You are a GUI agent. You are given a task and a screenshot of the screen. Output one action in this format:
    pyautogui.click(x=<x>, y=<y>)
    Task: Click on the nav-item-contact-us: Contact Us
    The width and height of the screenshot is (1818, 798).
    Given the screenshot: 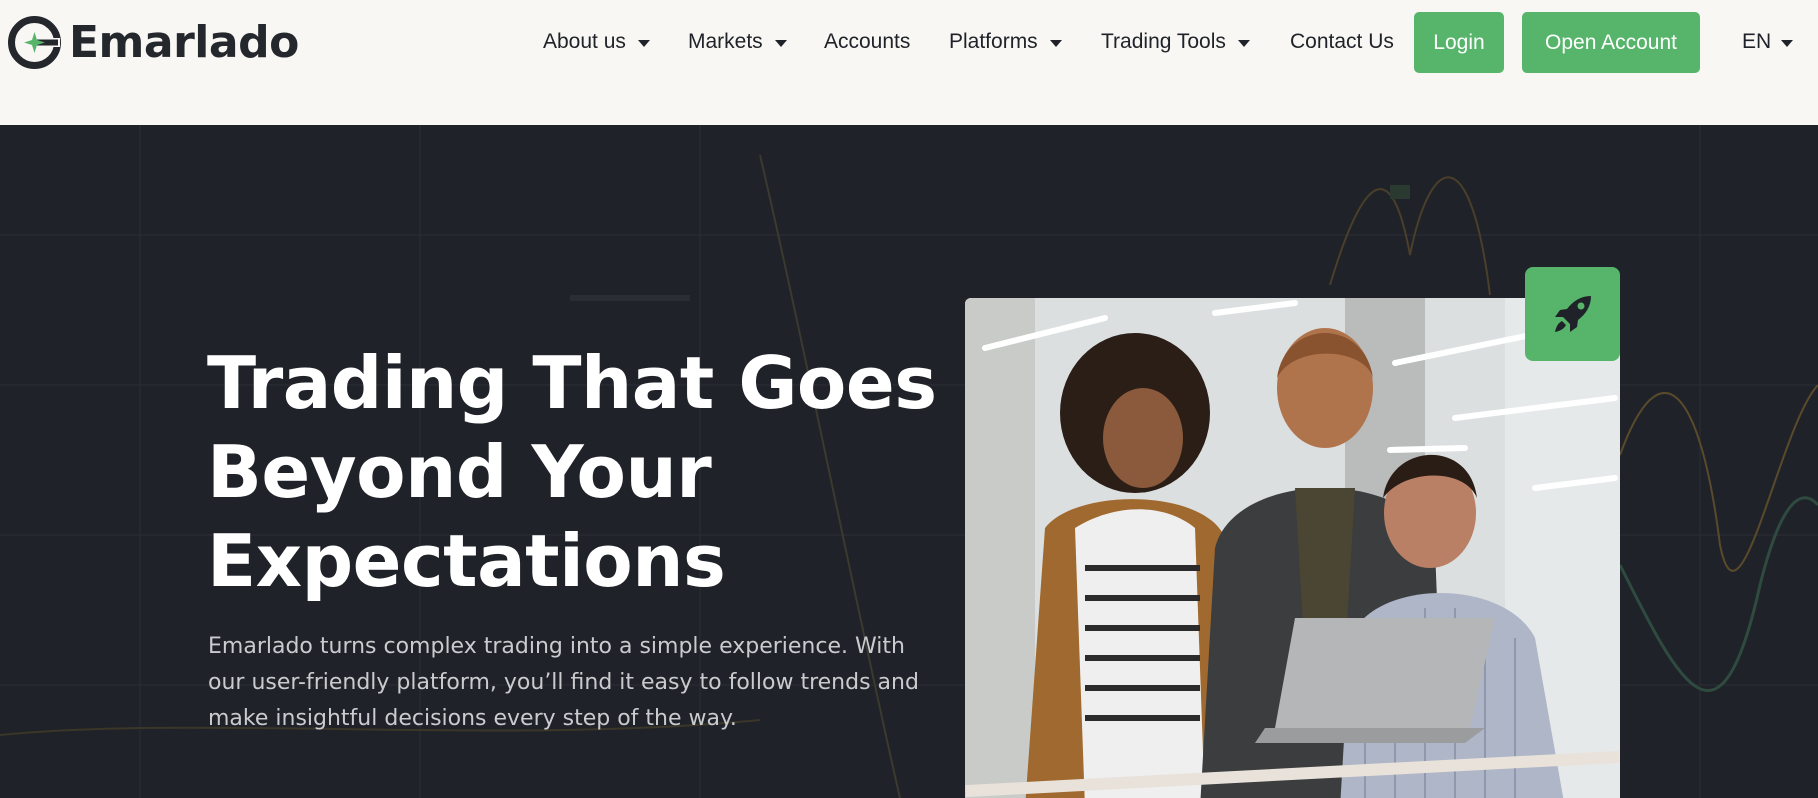 What is the action you would take?
    pyautogui.click(x=1342, y=42)
    